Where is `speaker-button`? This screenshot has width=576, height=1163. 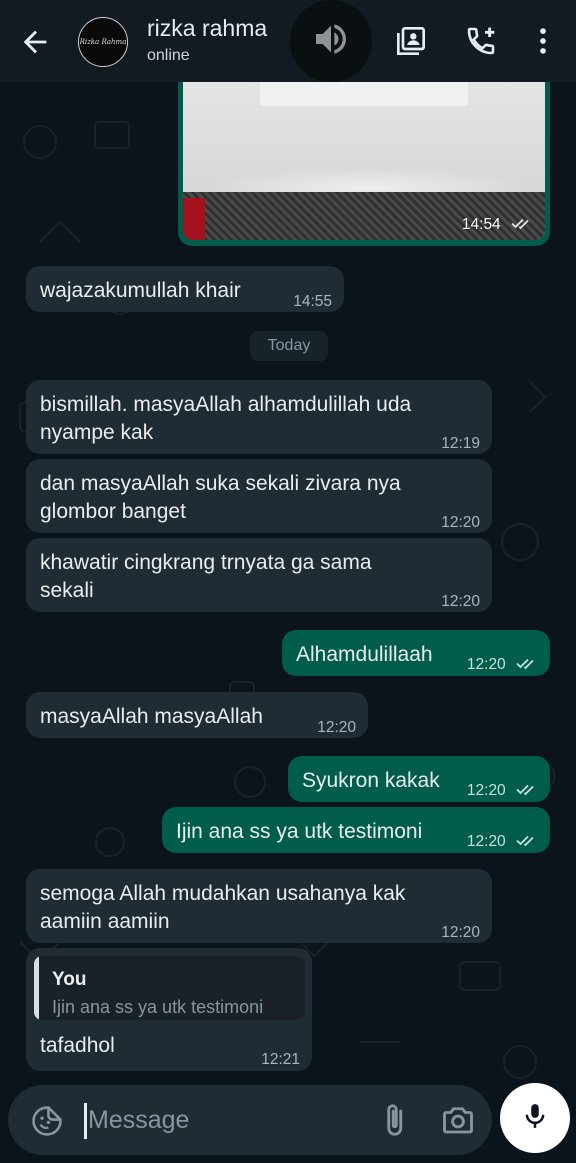
speaker-button is located at coordinates (331, 41).